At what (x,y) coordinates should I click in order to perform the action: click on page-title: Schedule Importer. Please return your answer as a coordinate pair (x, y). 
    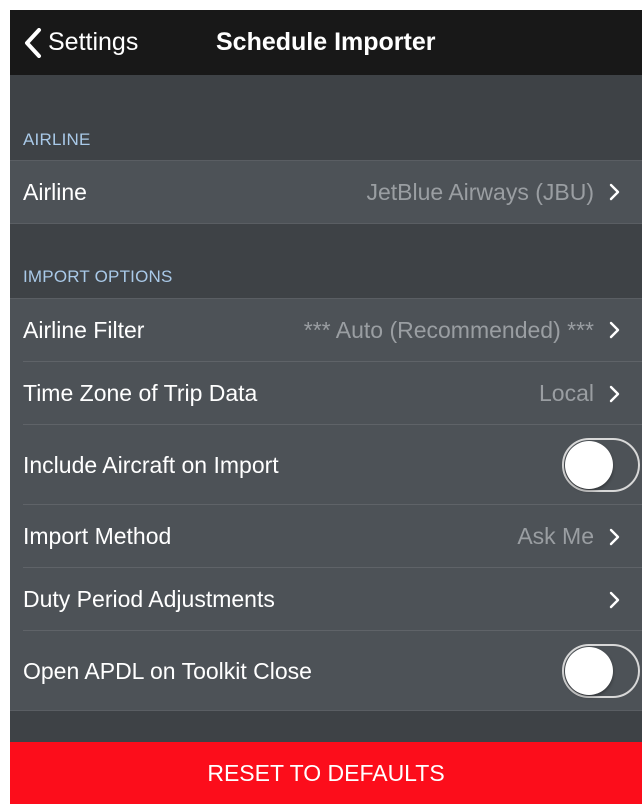
    Looking at the image, I should click on (326, 42).